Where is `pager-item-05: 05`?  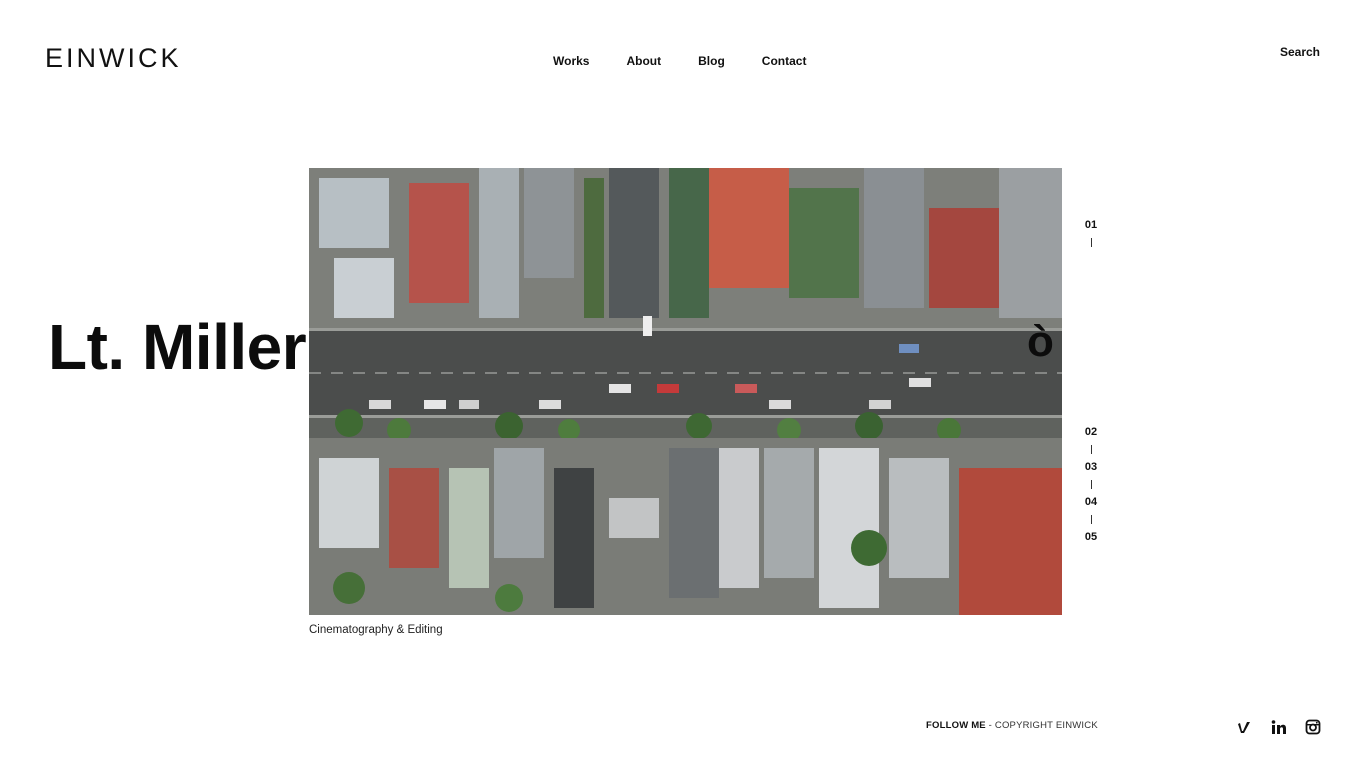
pager-item-05: 05 is located at coordinates (1091, 537).